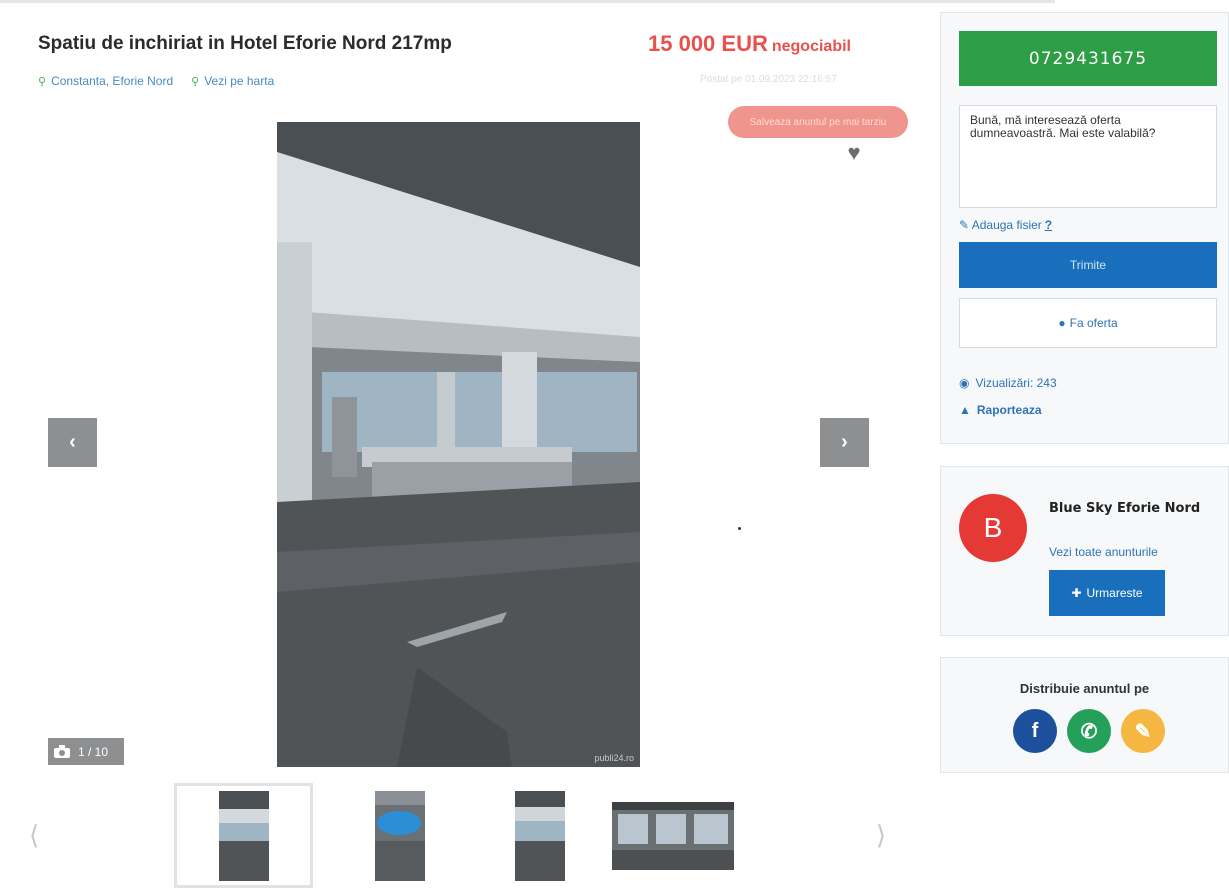  I want to click on eye-icon: ◉, so click(964, 383).